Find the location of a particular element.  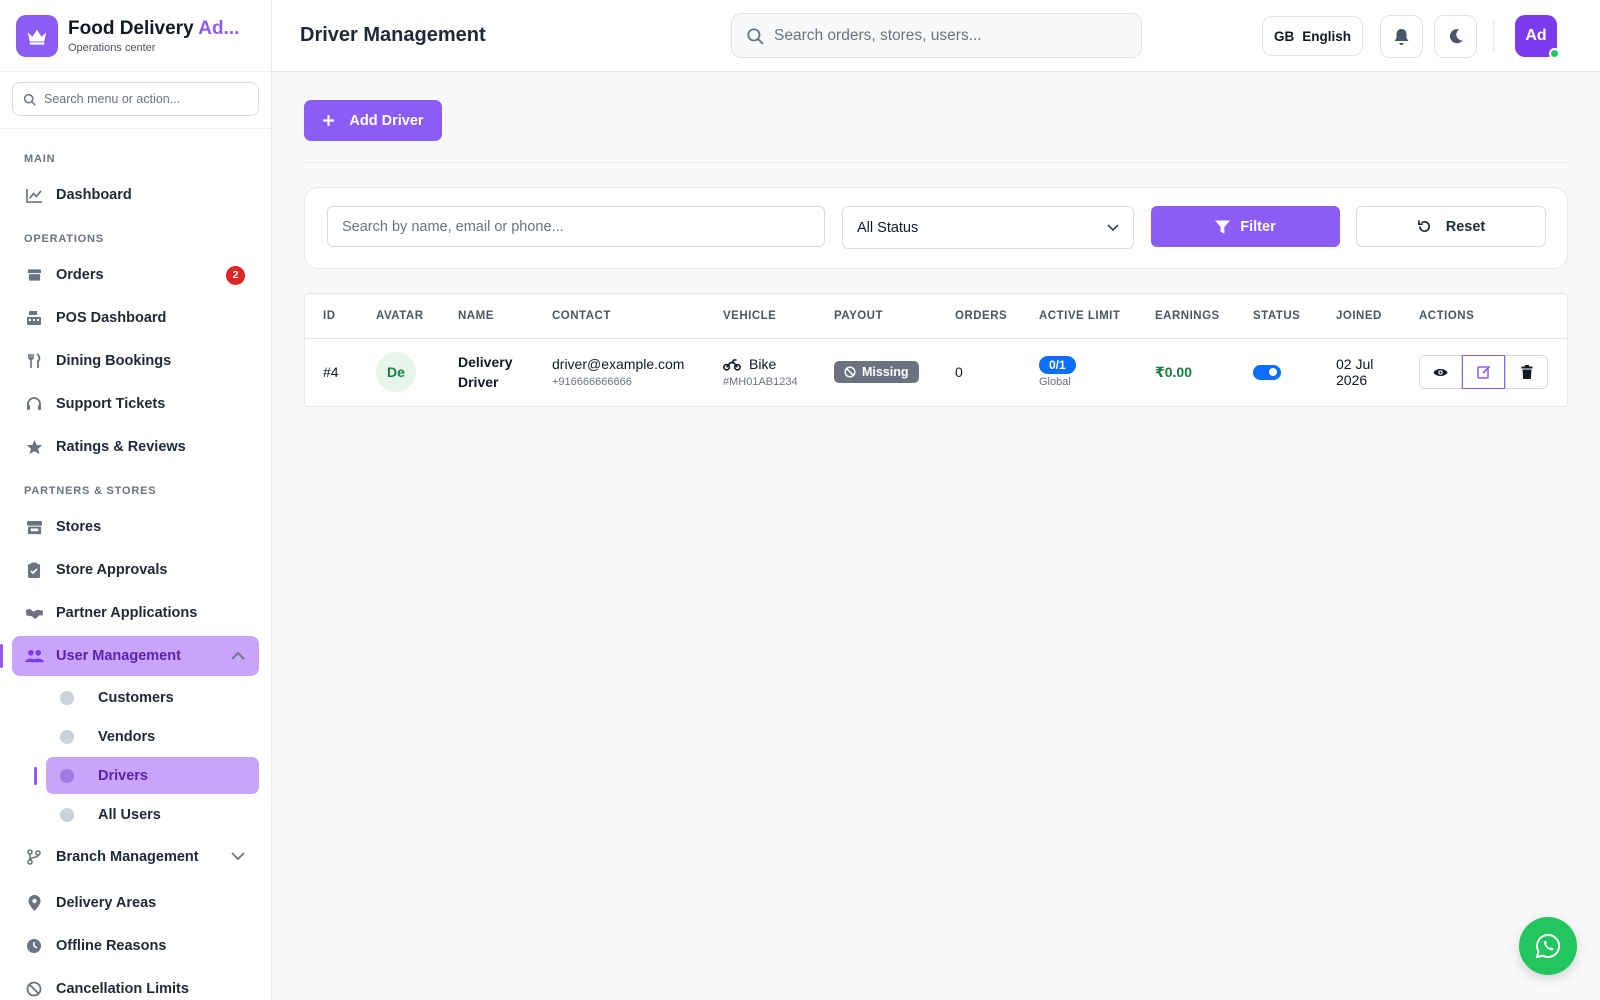

language-selector: GB English is located at coordinates (1312, 36).